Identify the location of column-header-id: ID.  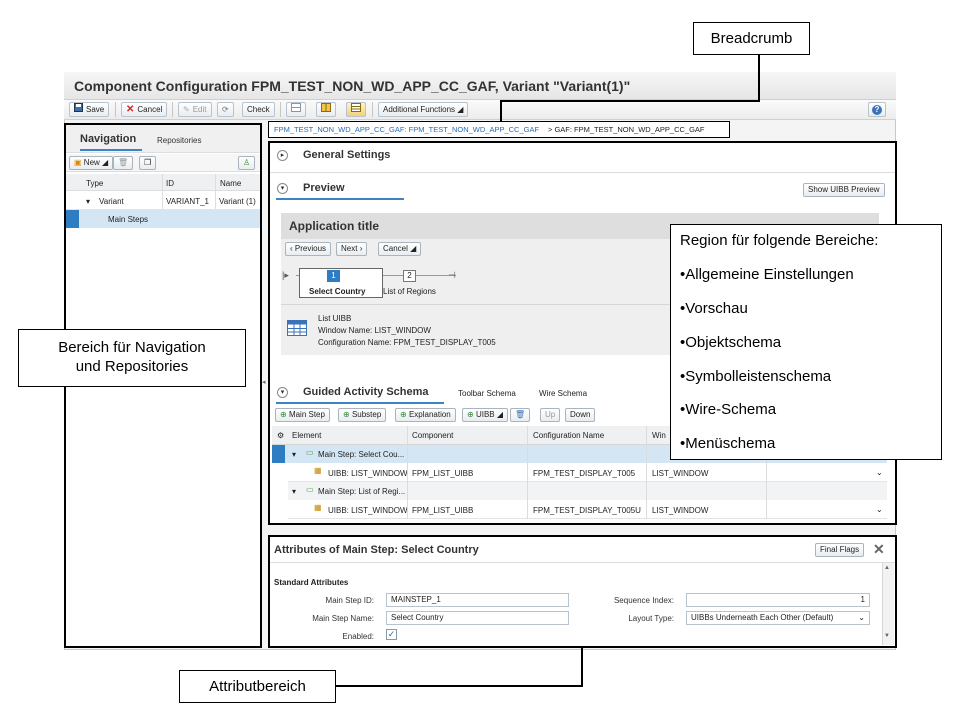
(170, 183).